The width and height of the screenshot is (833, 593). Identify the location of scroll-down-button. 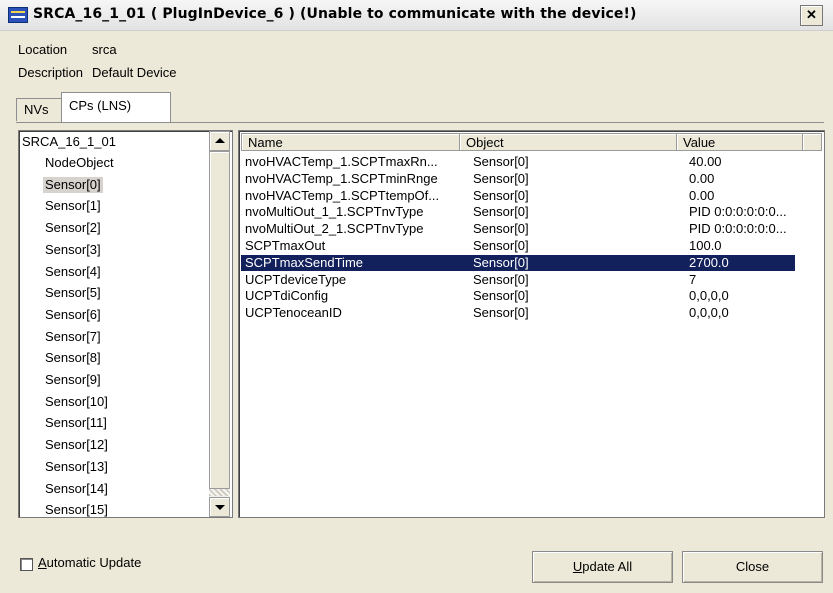
(219, 507).